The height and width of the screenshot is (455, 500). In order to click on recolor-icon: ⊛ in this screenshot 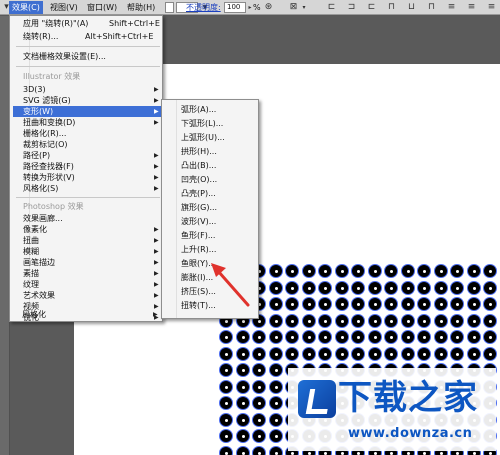, I will do `click(268, 7)`.